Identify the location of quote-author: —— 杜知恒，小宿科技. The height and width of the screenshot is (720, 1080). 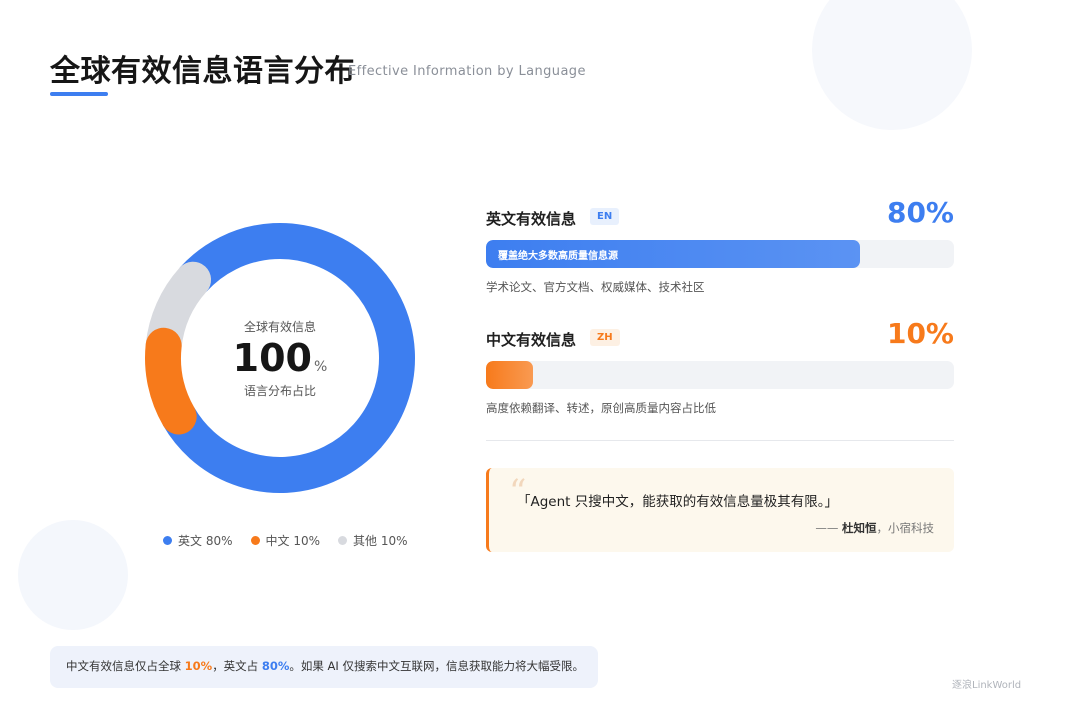
(874, 528).